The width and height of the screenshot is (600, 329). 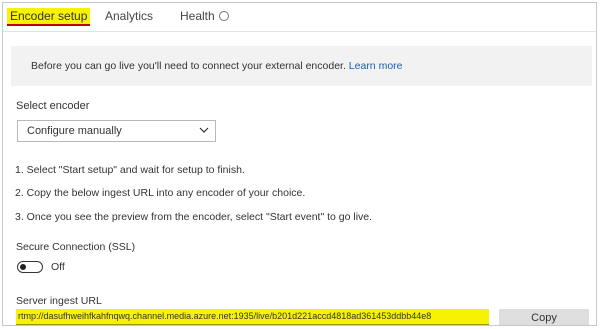 I want to click on tab-encoder-setup-label: Encoder setup, so click(x=49, y=16).